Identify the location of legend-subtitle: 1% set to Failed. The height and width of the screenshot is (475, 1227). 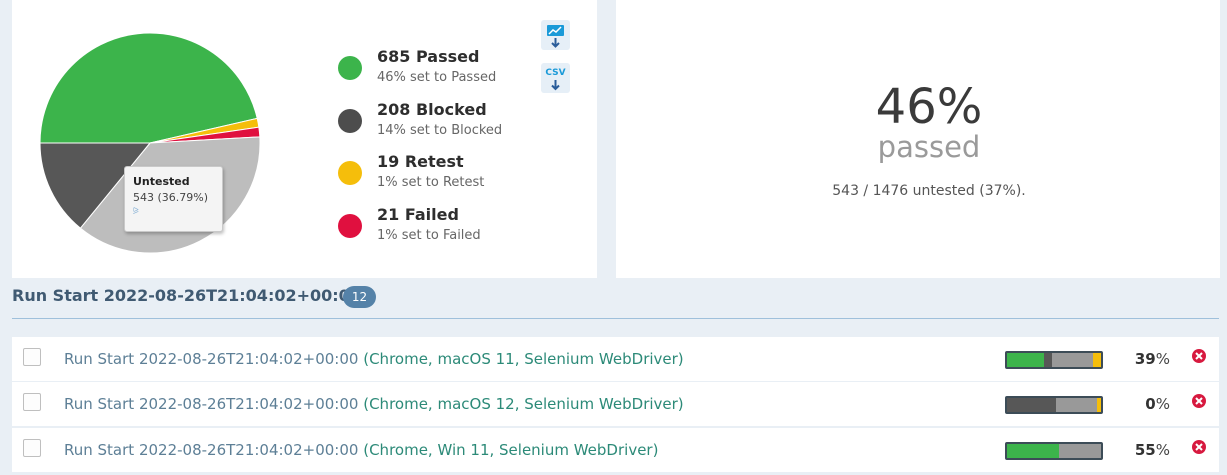
(429, 235).